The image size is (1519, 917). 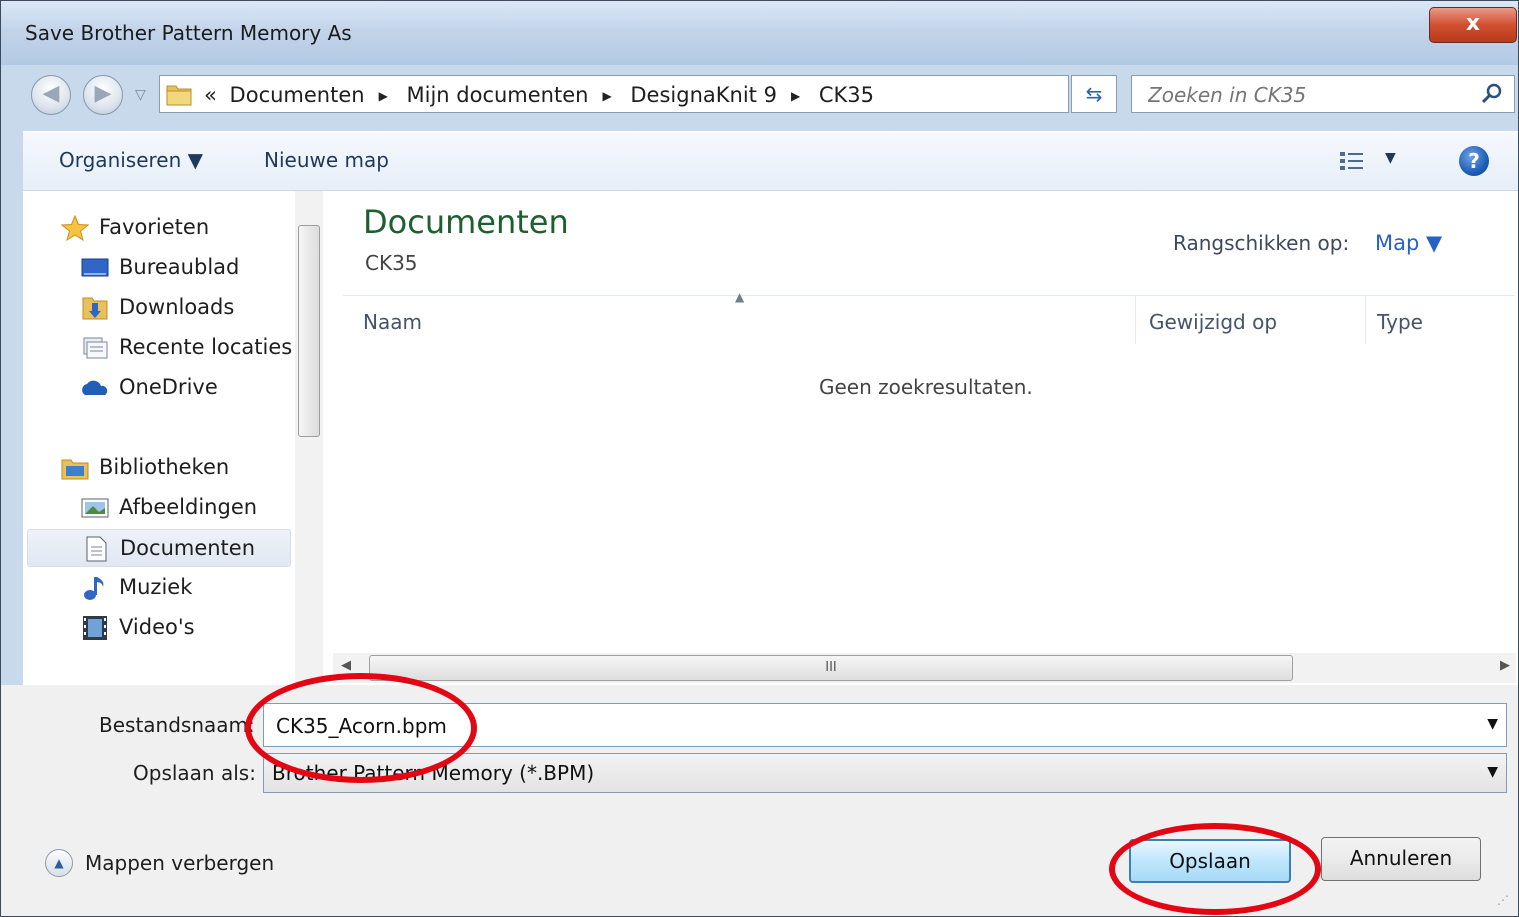 I want to click on sidebar-item-bibliotheken: Bibliotheken, so click(x=171, y=468).